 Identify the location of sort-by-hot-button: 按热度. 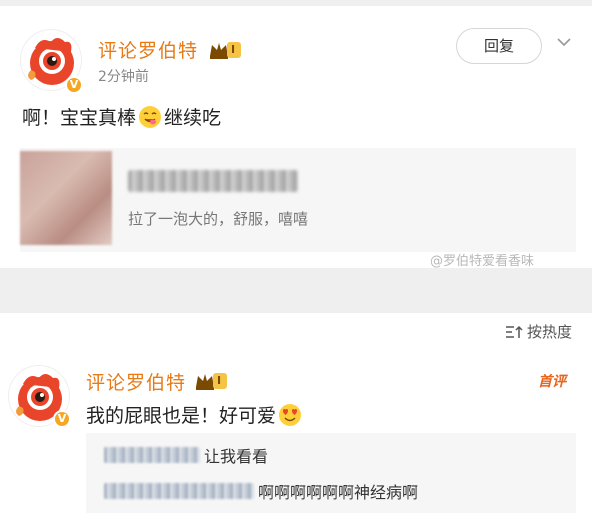
(538, 331).